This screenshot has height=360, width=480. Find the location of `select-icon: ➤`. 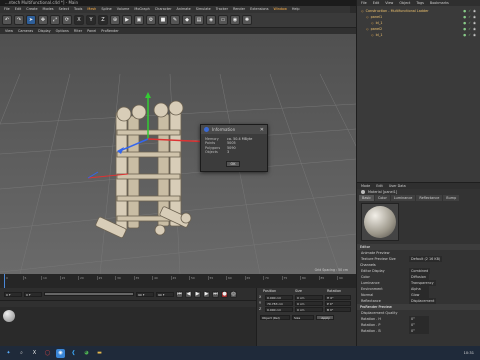

select-icon: ➤ is located at coordinates (31, 20).